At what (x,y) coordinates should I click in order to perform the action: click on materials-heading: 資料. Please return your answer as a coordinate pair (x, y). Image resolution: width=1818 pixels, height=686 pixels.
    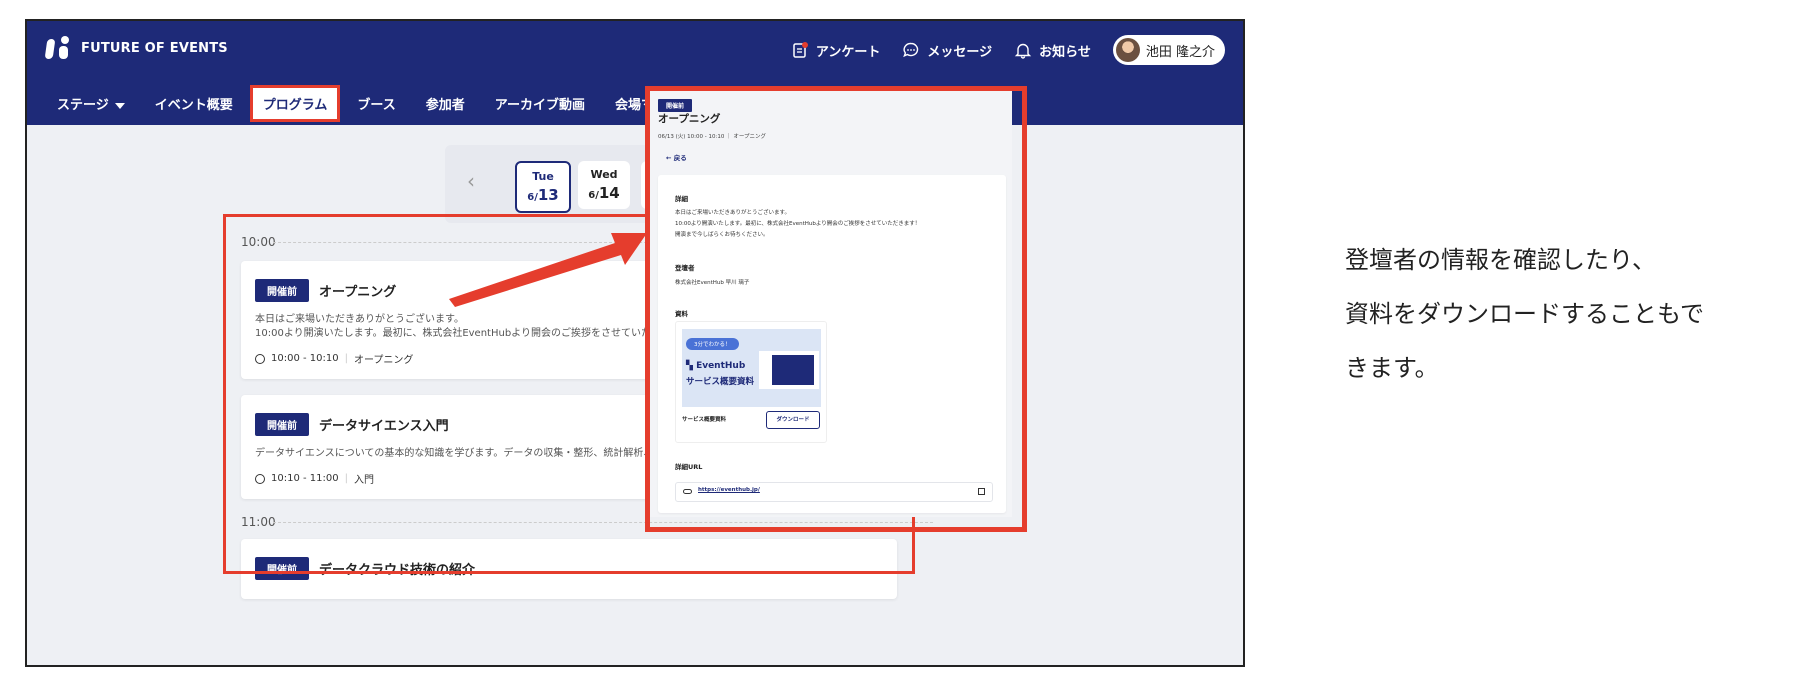
    Looking at the image, I should click on (681, 314).